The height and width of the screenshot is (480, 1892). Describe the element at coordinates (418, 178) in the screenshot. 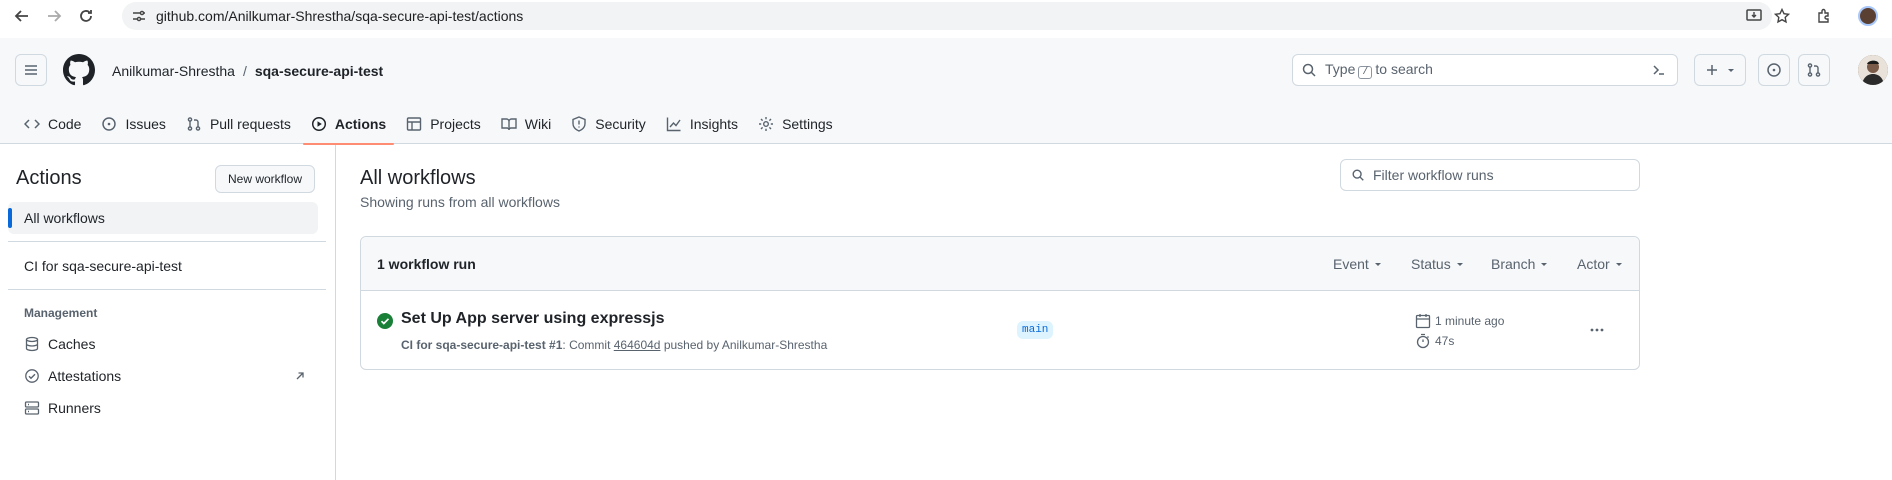

I see `page-title: All workflows` at that location.